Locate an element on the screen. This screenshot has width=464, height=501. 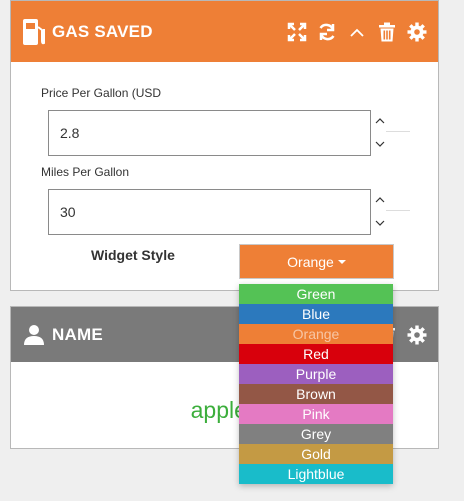
miles-per-gallon-label: Miles Per Gallon is located at coordinates (85, 172).